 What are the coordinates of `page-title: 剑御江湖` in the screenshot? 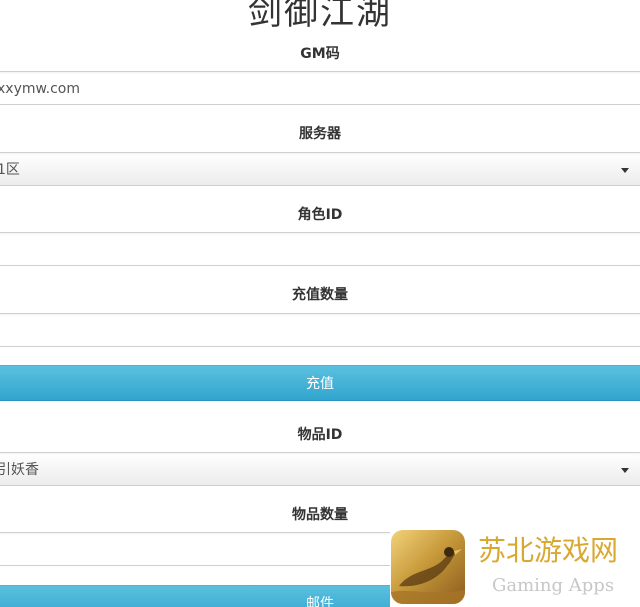 It's located at (320, 16).